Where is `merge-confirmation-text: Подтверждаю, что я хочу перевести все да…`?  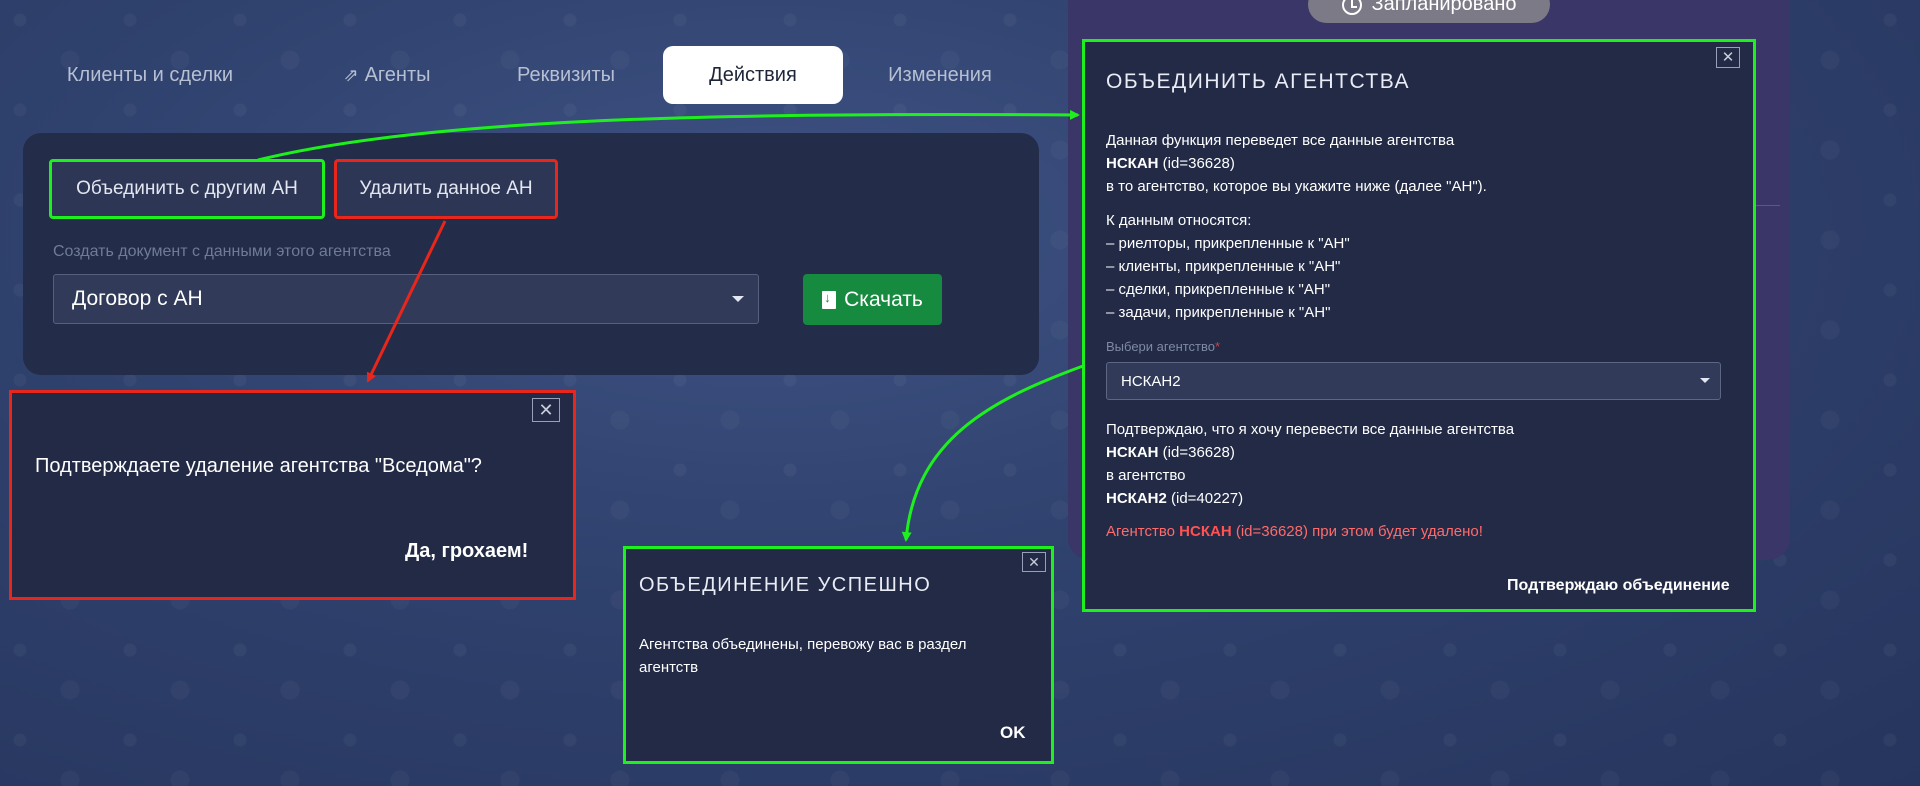
merge-confirmation-text: Подтверждаю, что я хочу перевести все да… is located at coordinates (1310, 464).